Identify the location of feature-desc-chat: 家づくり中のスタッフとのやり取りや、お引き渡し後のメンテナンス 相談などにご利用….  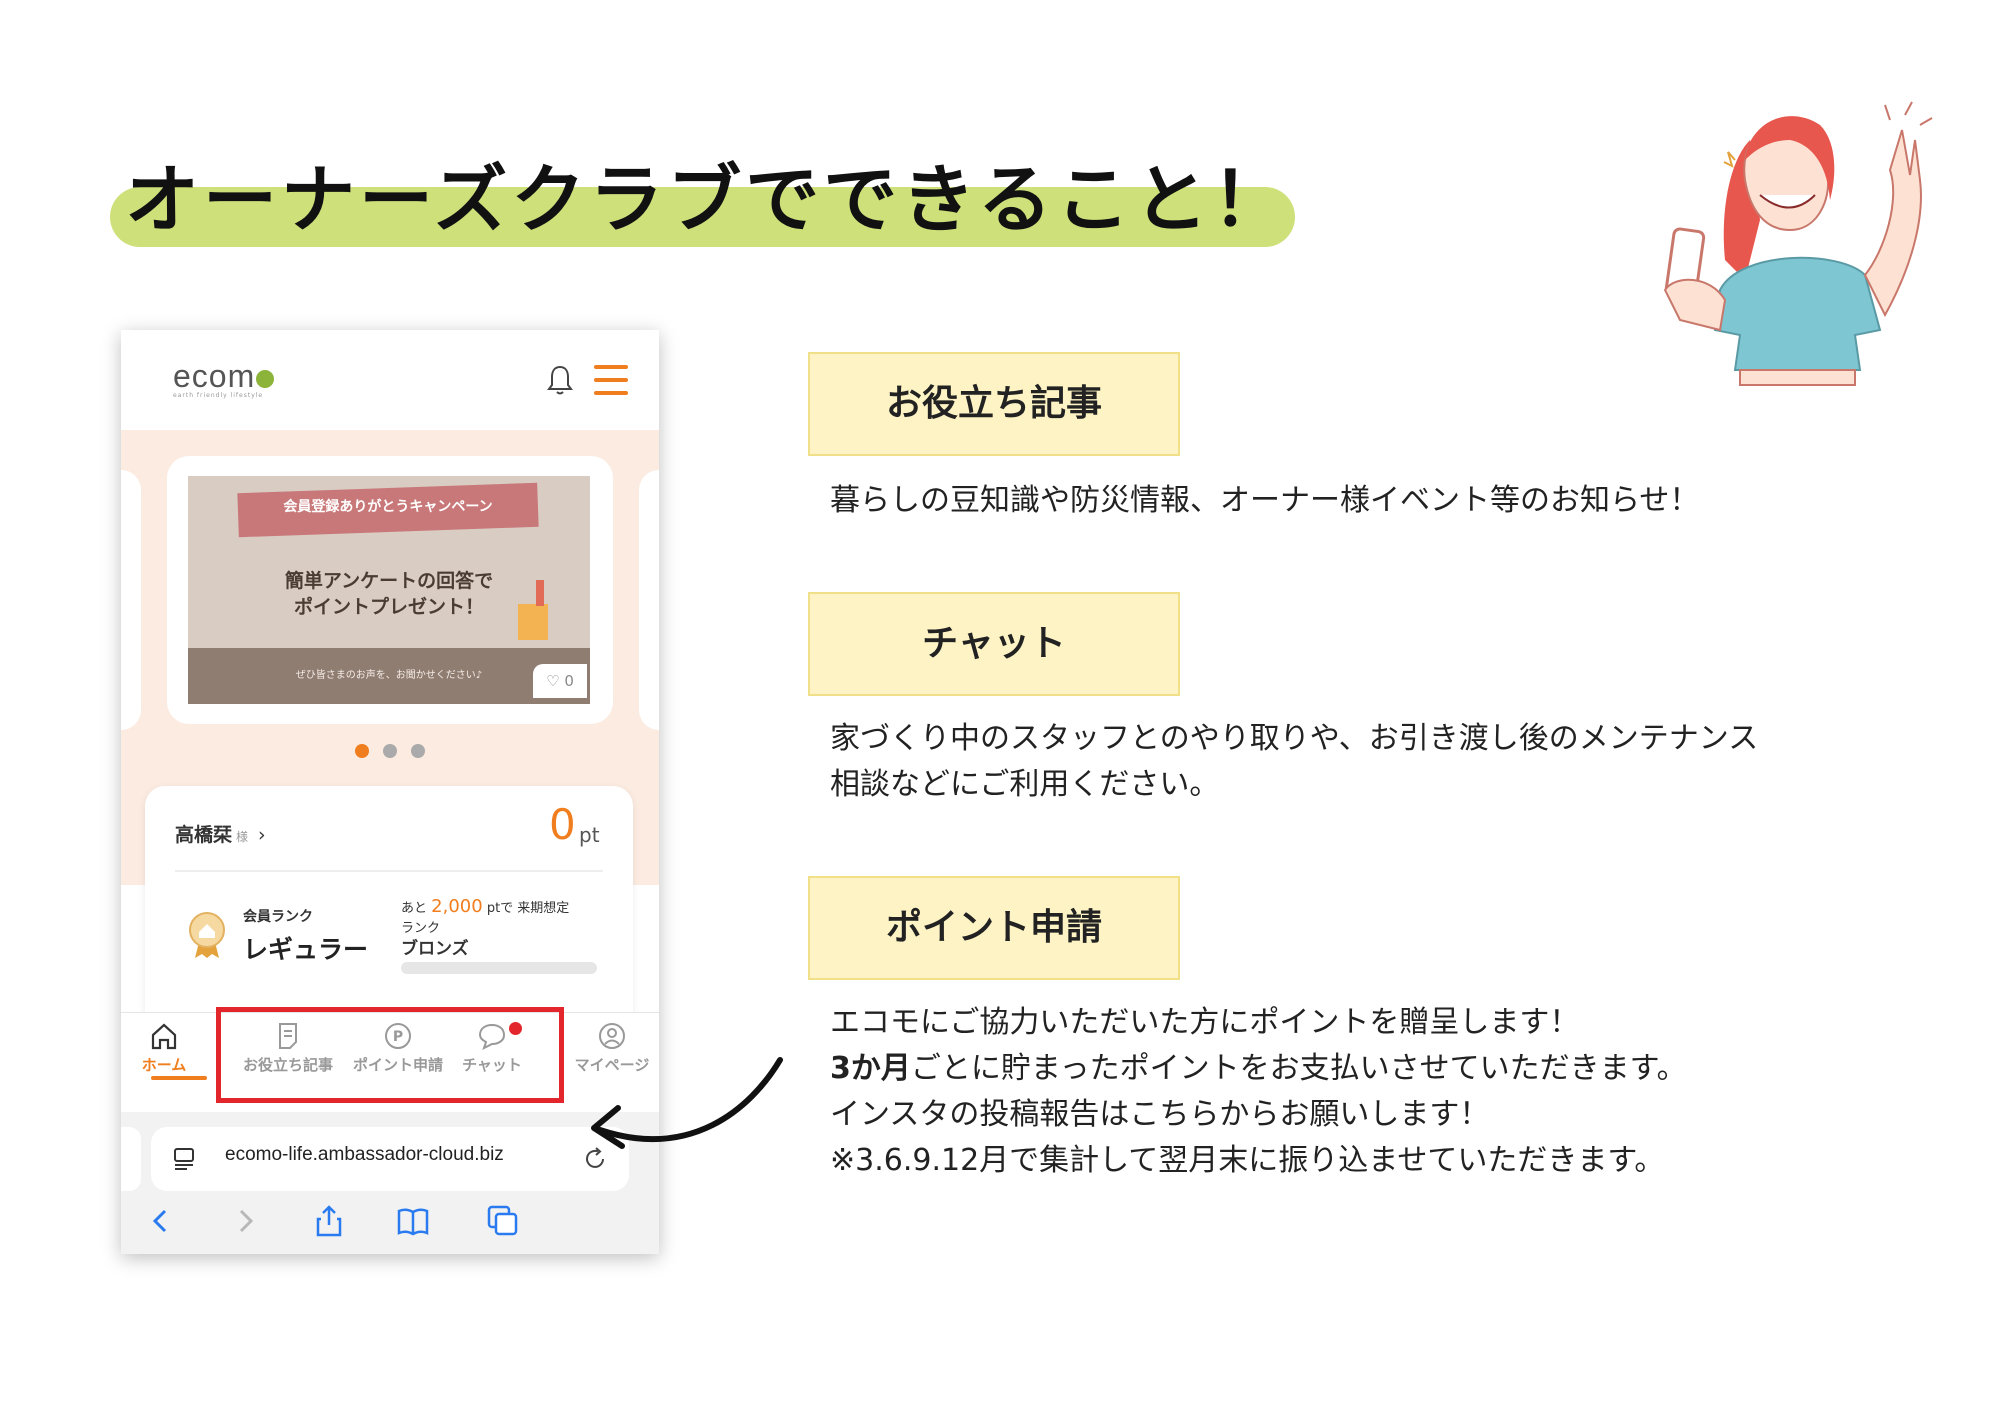
(1294, 761).